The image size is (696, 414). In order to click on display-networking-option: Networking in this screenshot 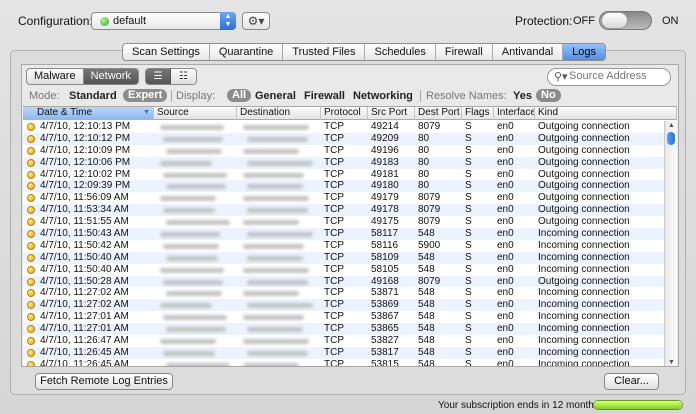, I will do `click(383, 96)`.